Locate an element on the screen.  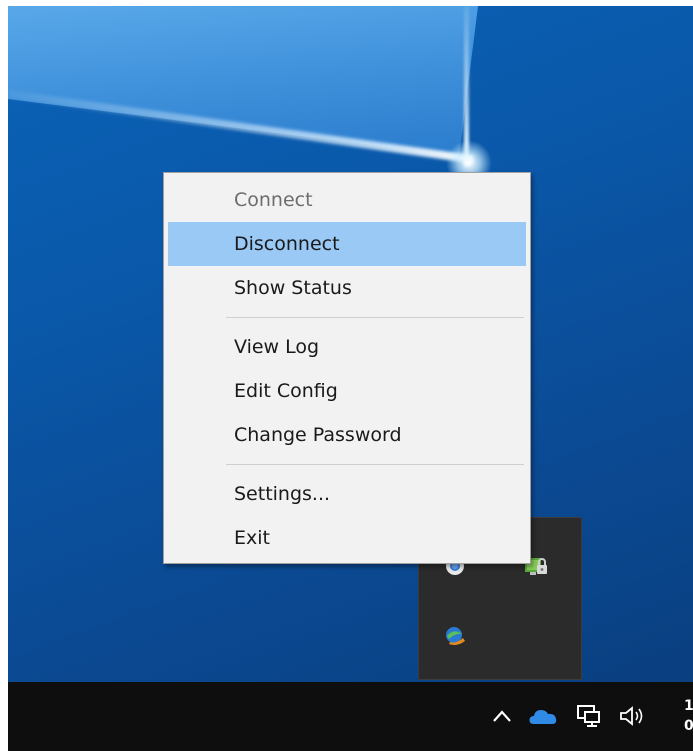
clock-time: 1 is located at coordinates (688, 706).